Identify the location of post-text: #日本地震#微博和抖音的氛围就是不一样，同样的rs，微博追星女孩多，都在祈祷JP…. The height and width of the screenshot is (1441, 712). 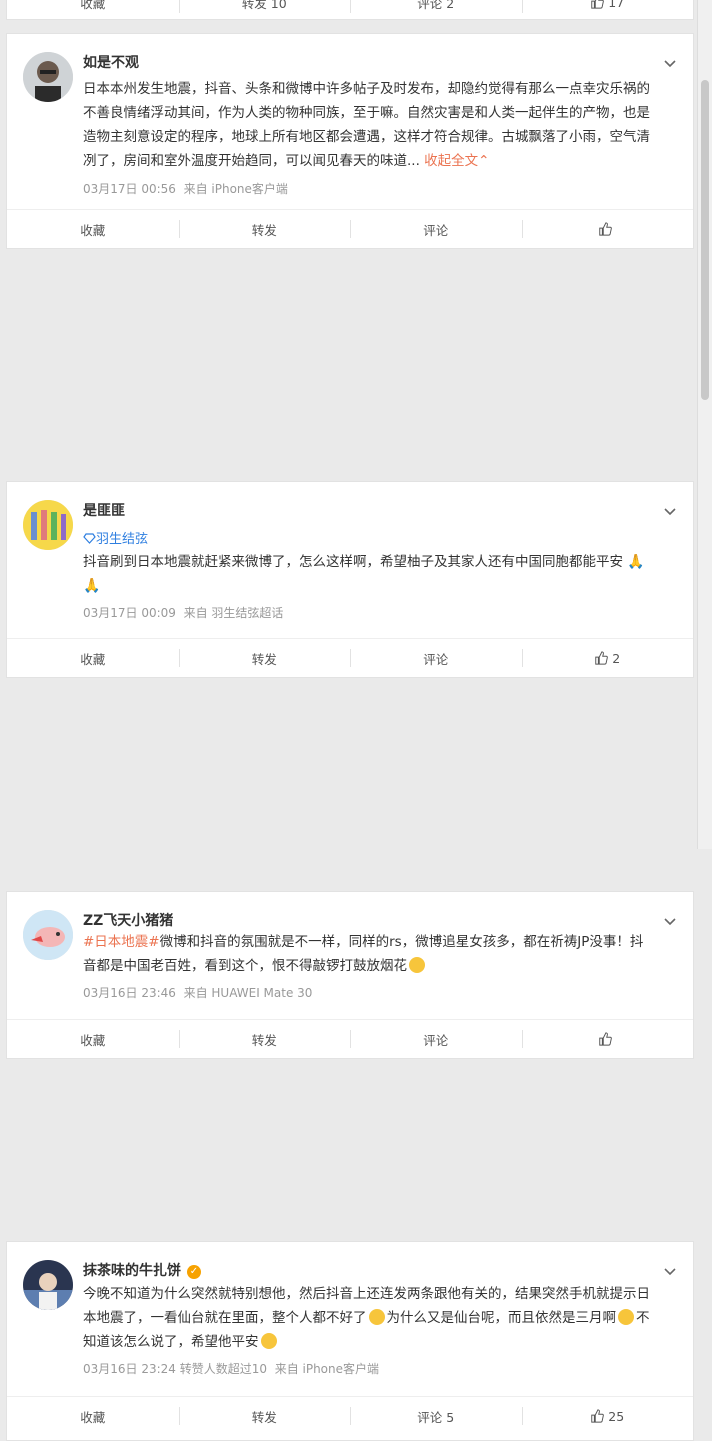
(368, 954).